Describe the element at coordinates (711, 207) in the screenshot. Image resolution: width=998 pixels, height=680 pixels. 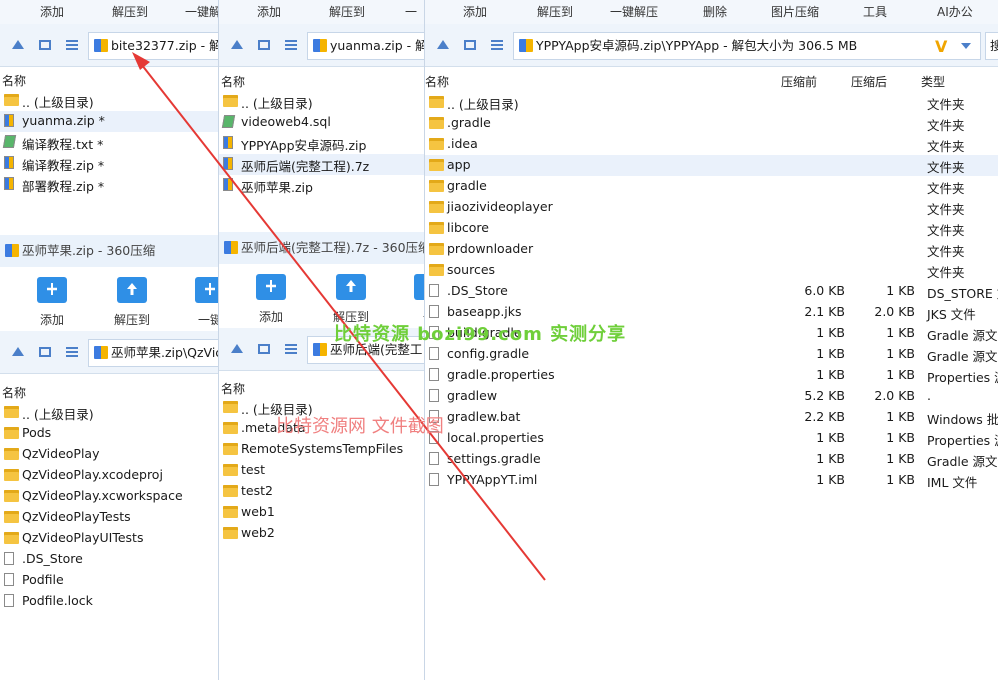
I see `table-row: jiaozivideoplayer 文件夹` at that location.